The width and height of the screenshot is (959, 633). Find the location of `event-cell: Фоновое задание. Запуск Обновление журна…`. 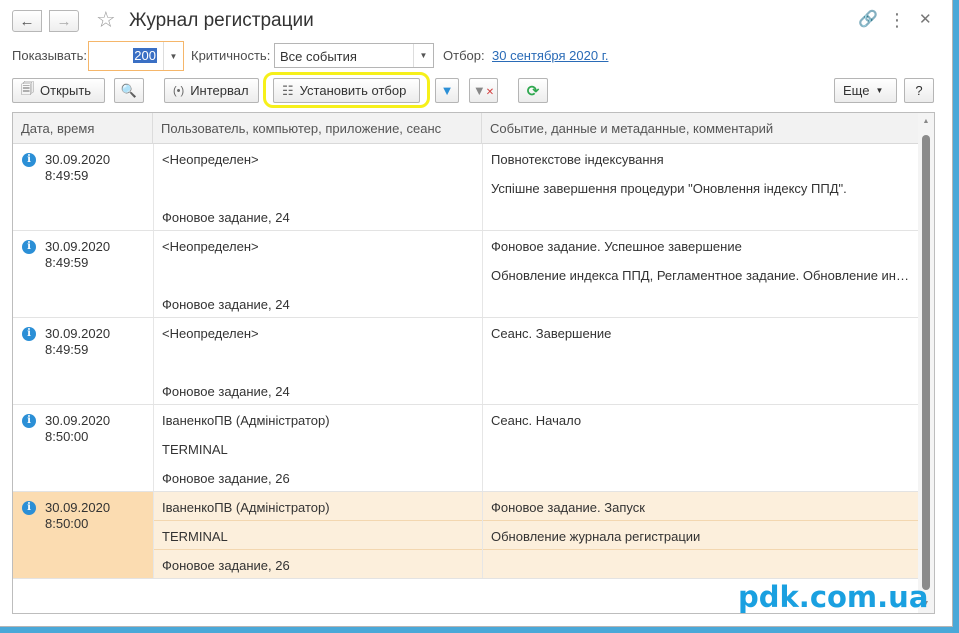

event-cell: Фоновое задание. Запуск Обновление журна… is located at coordinates (700, 535).